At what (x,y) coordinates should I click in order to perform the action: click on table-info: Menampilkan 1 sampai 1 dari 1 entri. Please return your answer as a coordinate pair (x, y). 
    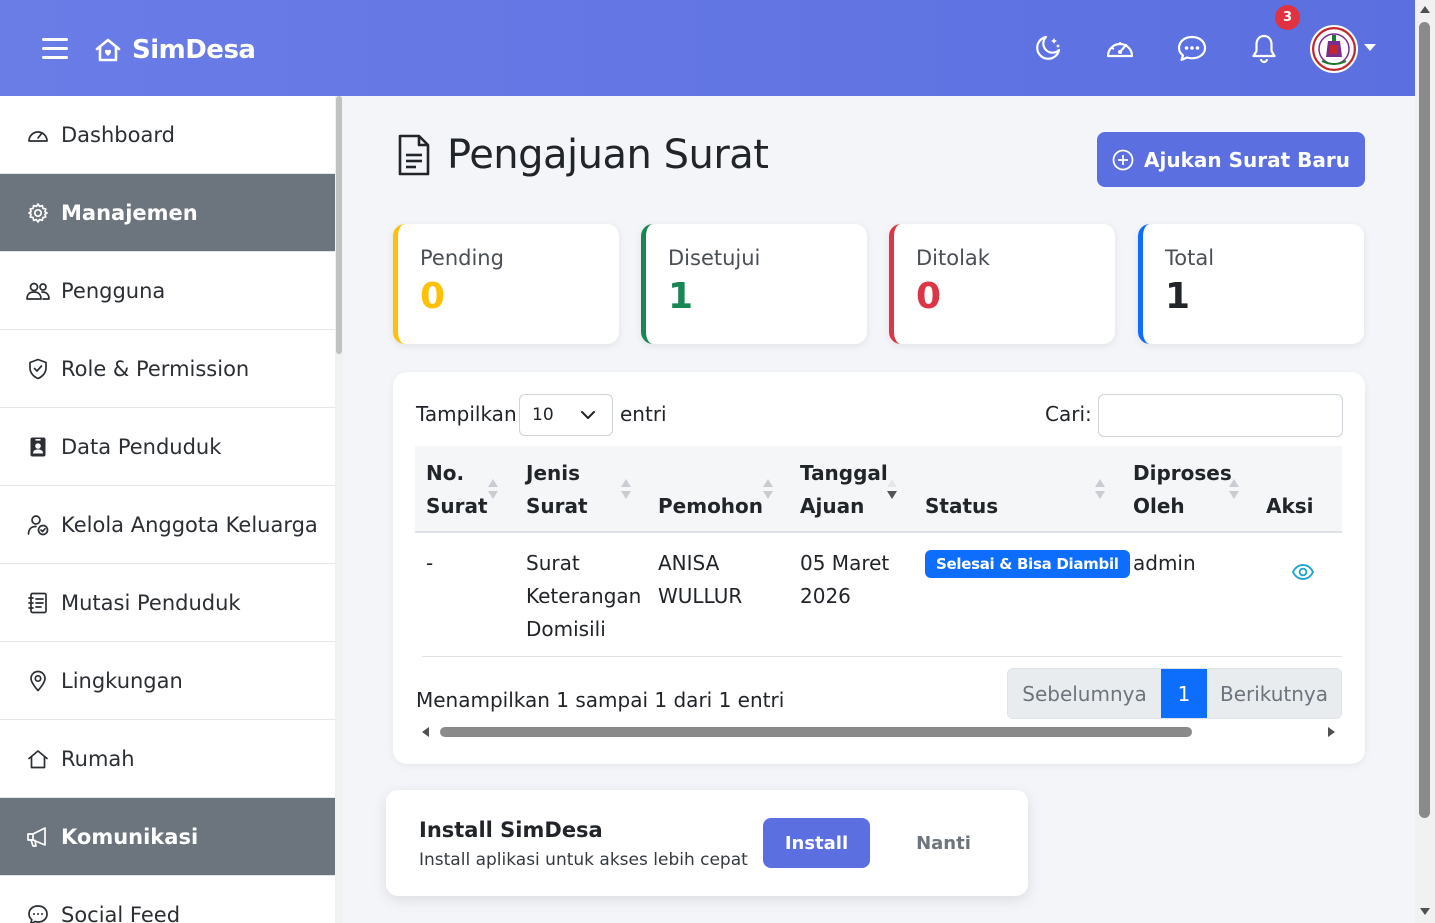
    Looking at the image, I should click on (600, 700).